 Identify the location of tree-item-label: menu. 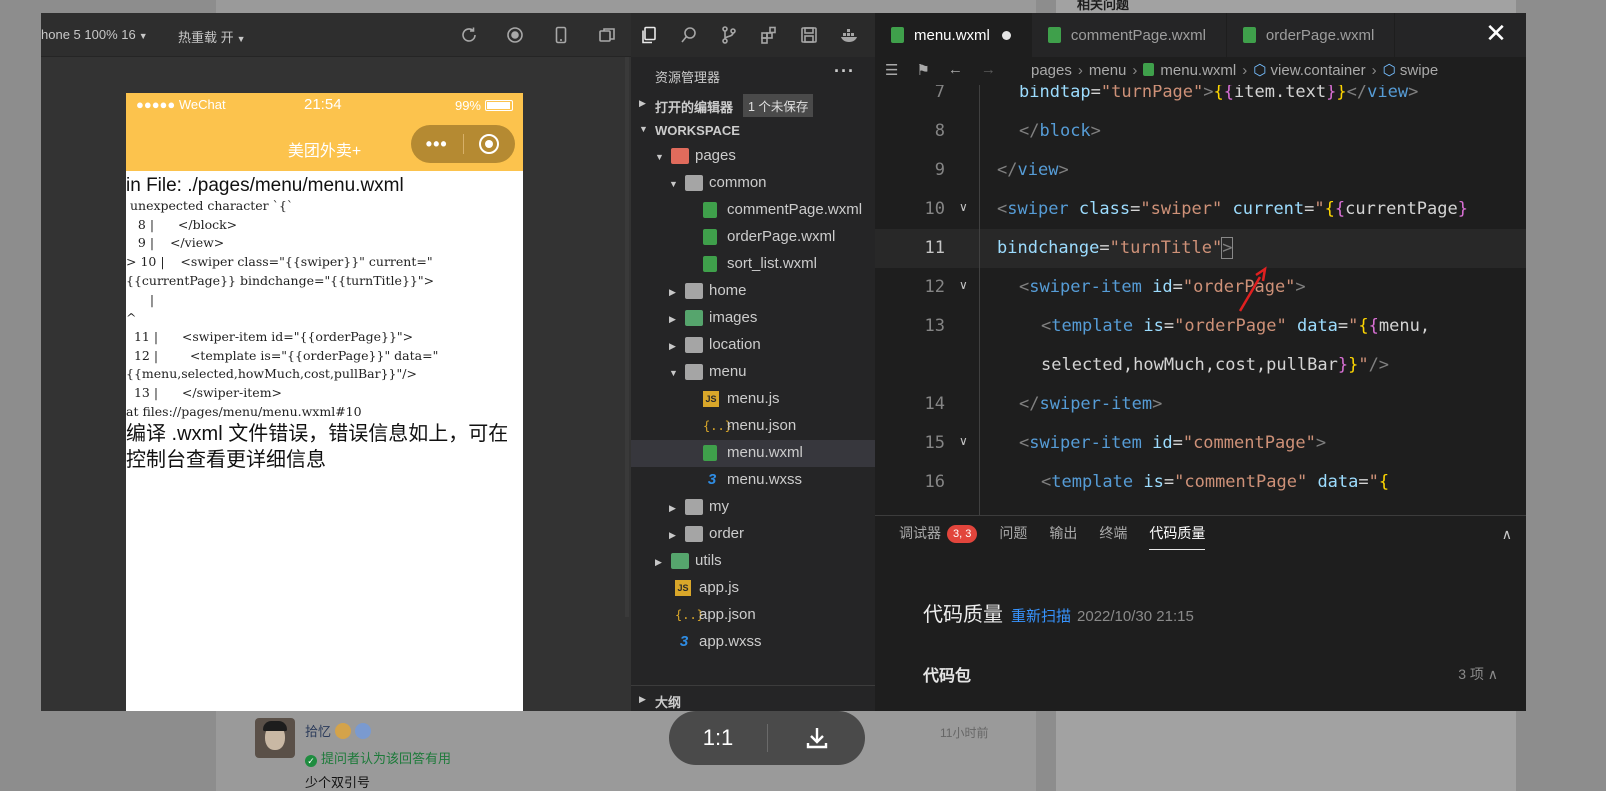
(728, 371).